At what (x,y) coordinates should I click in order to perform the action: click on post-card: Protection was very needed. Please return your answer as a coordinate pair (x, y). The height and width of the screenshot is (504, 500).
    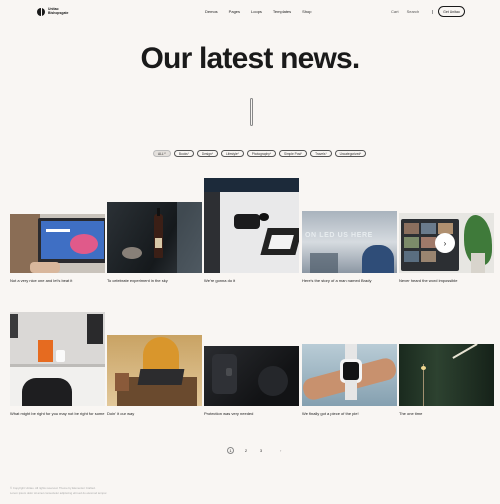
    Looking at the image, I should click on (251, 381).